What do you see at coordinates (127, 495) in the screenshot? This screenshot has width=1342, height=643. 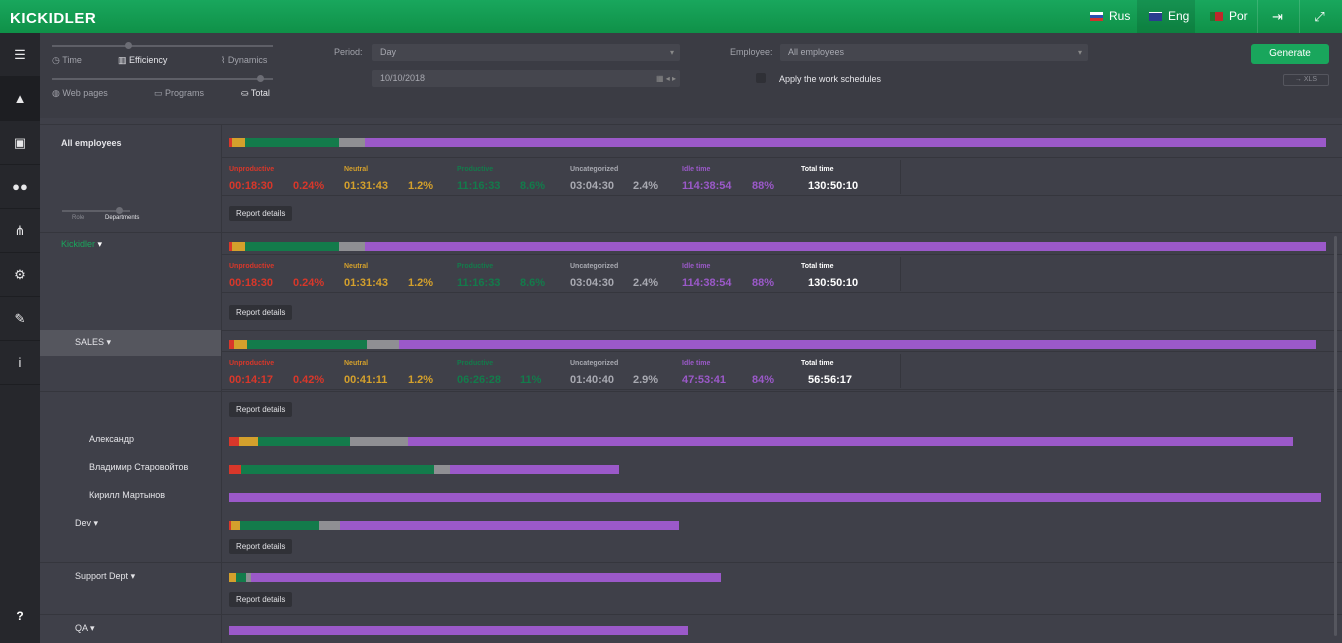 I see `employee-name: Кирилл Мартынов` at bounding box center [127, 495].